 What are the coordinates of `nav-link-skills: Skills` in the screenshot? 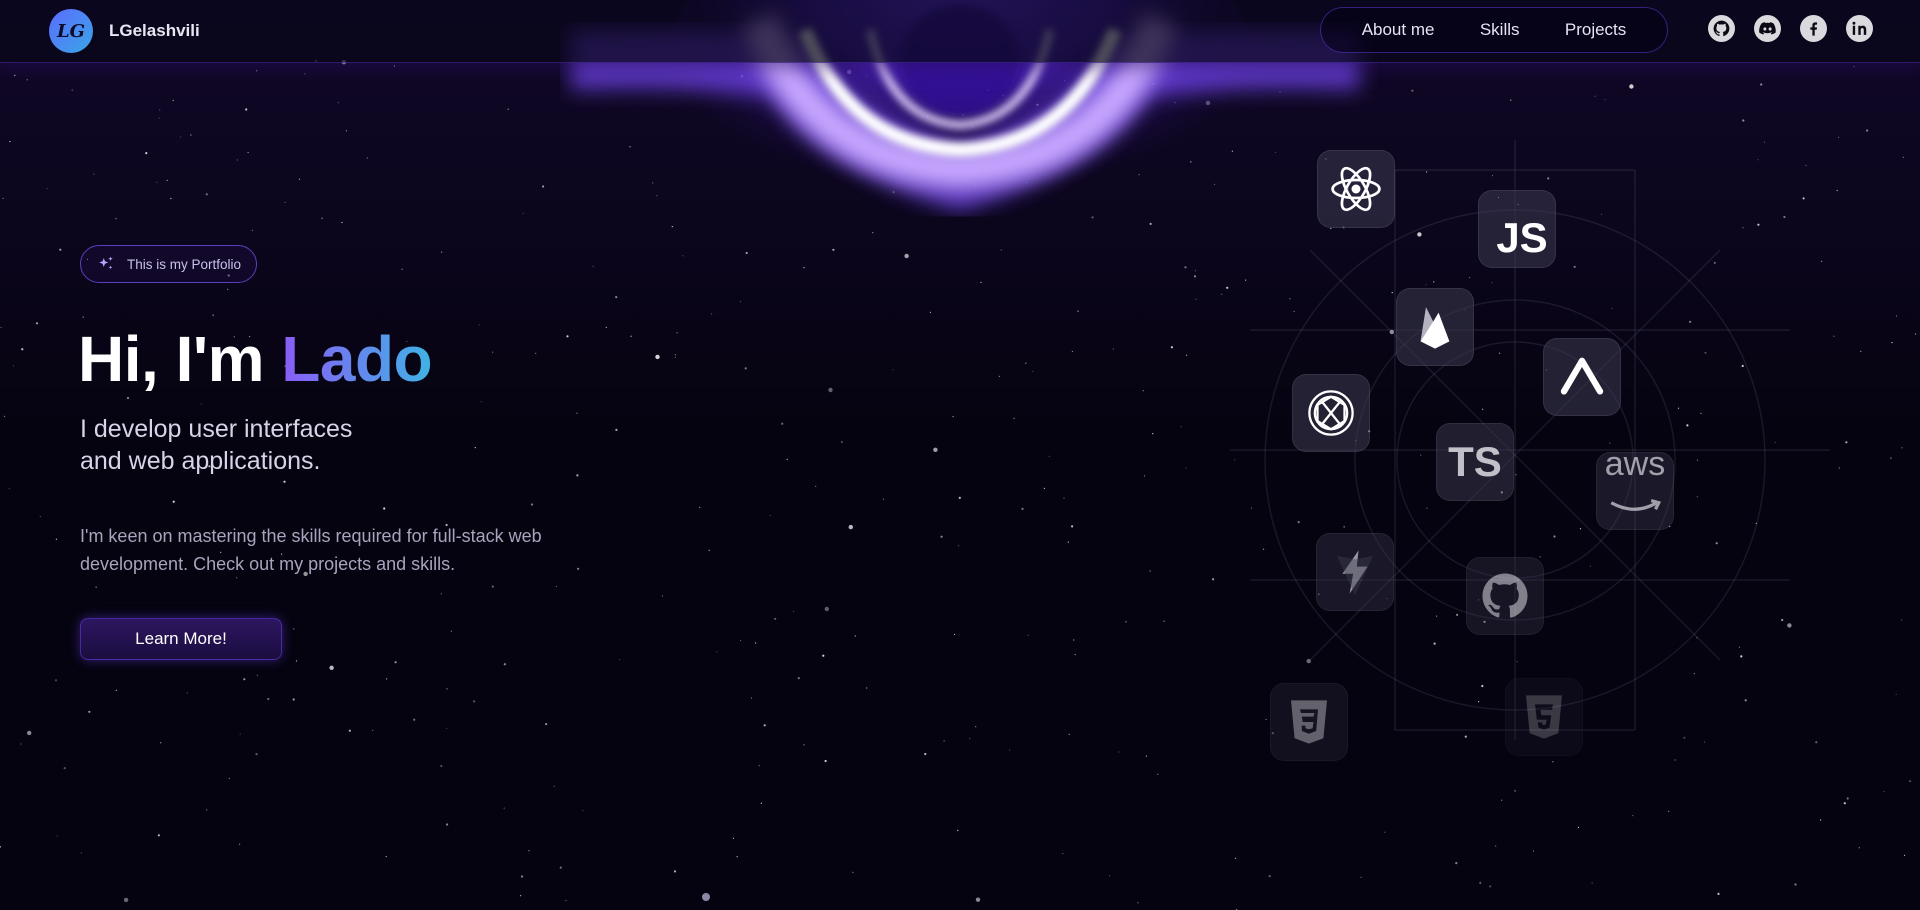 It's located at (1500, 30).